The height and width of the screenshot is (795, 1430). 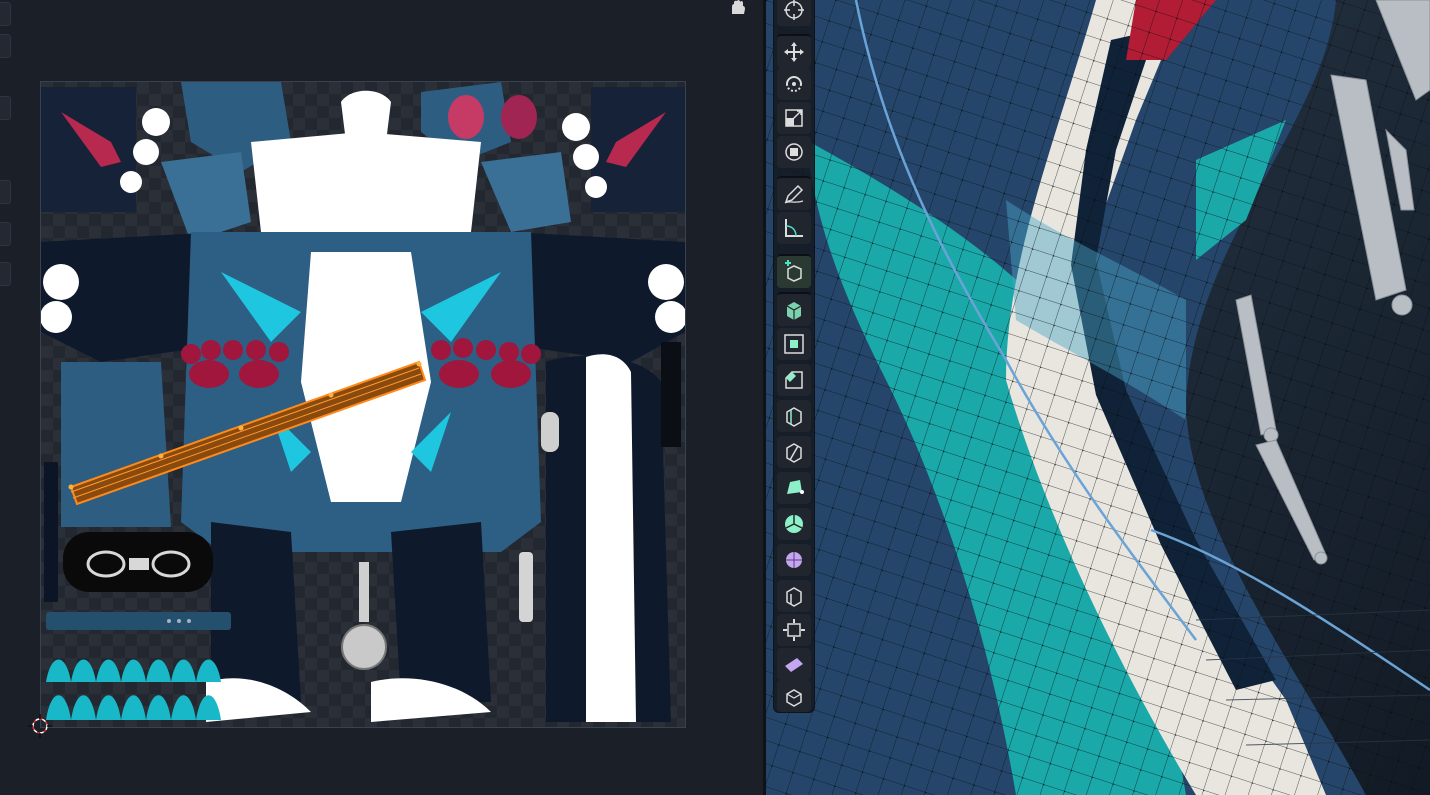 I want to click on smooth-sphere-icon, so click(x=794, y=560).